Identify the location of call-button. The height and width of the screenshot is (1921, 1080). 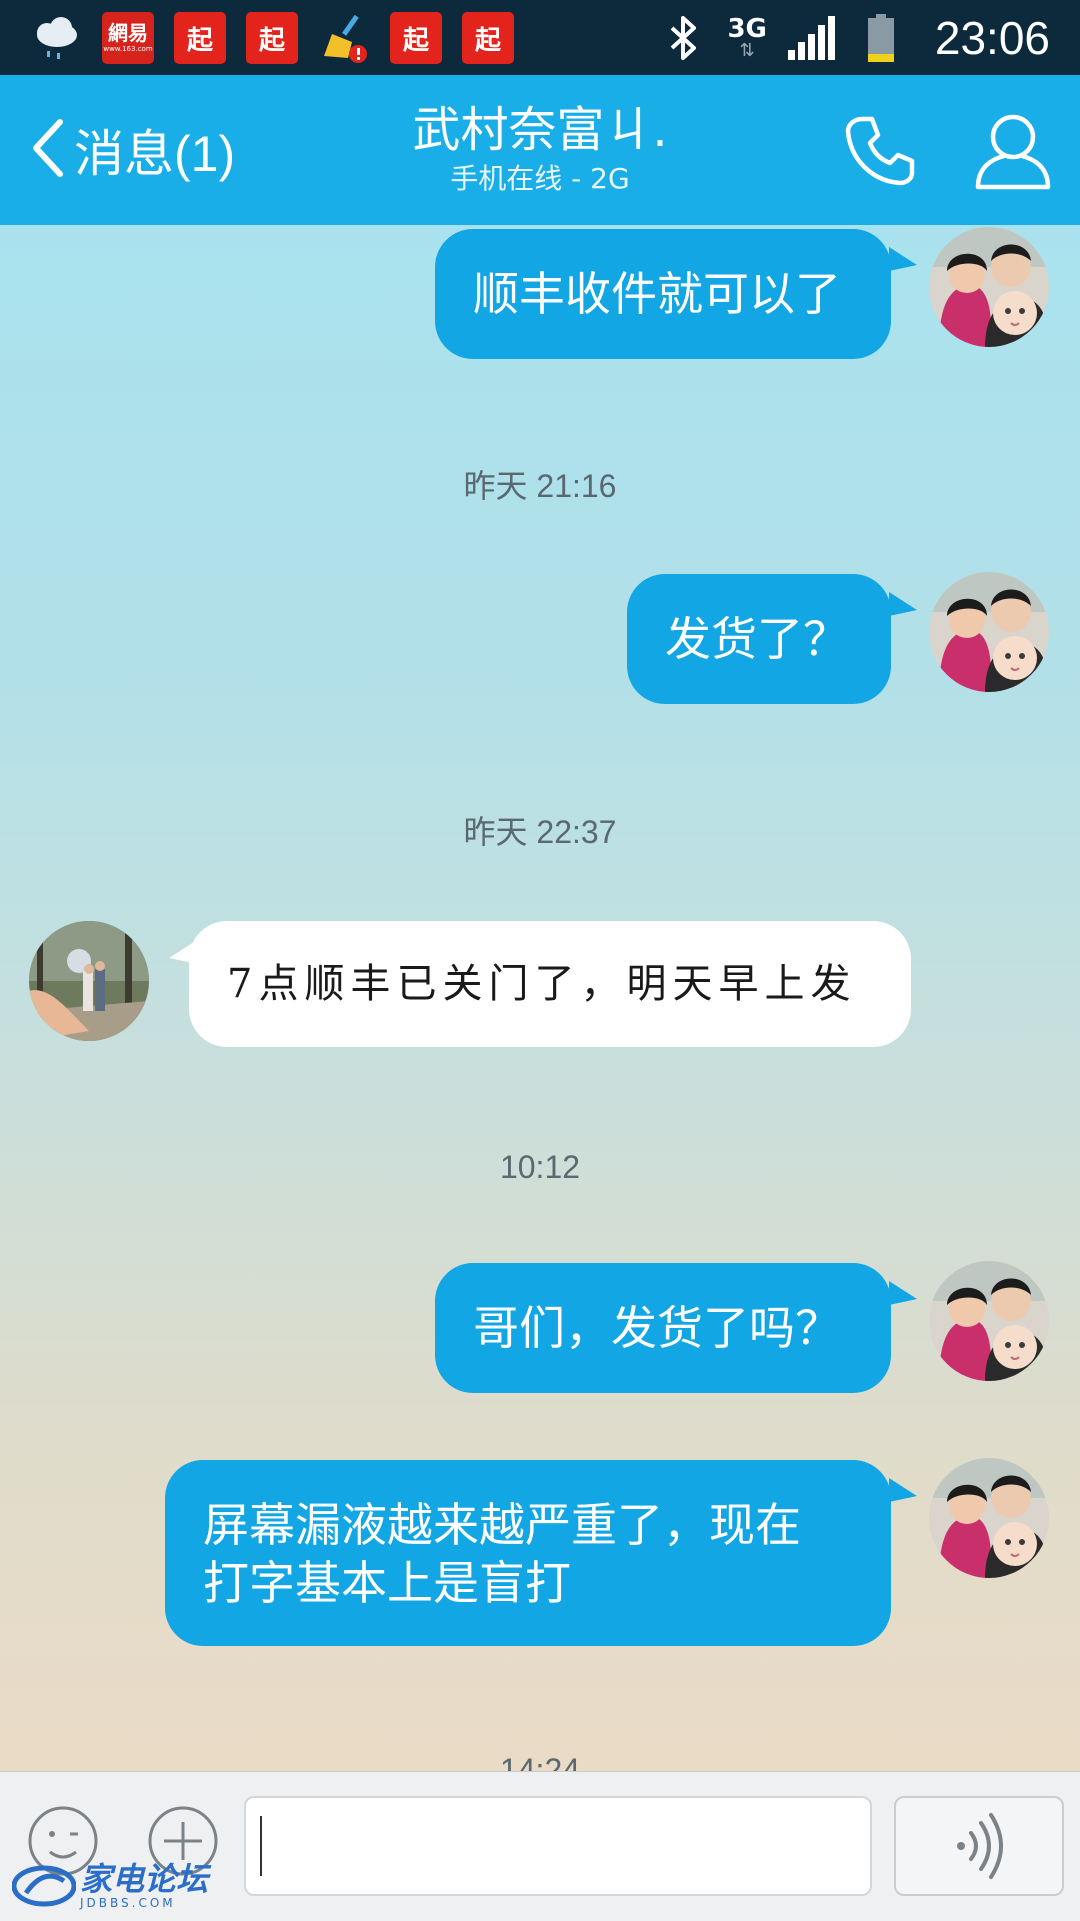
(880, 151).